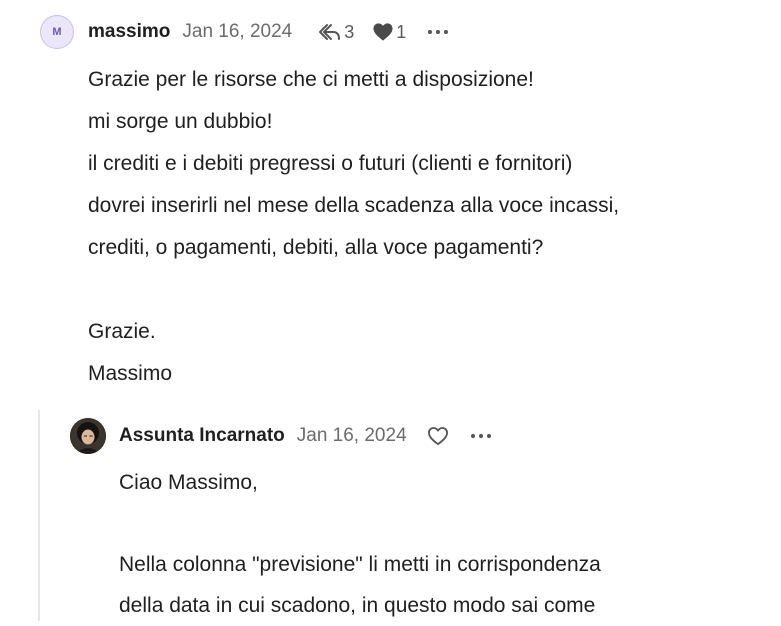 The width and height of the screenshot is (781, 626). What do you see at coordinates (401, 31) in the screenshot?
I see `like-count: 1` at bounding box center [401, 31].